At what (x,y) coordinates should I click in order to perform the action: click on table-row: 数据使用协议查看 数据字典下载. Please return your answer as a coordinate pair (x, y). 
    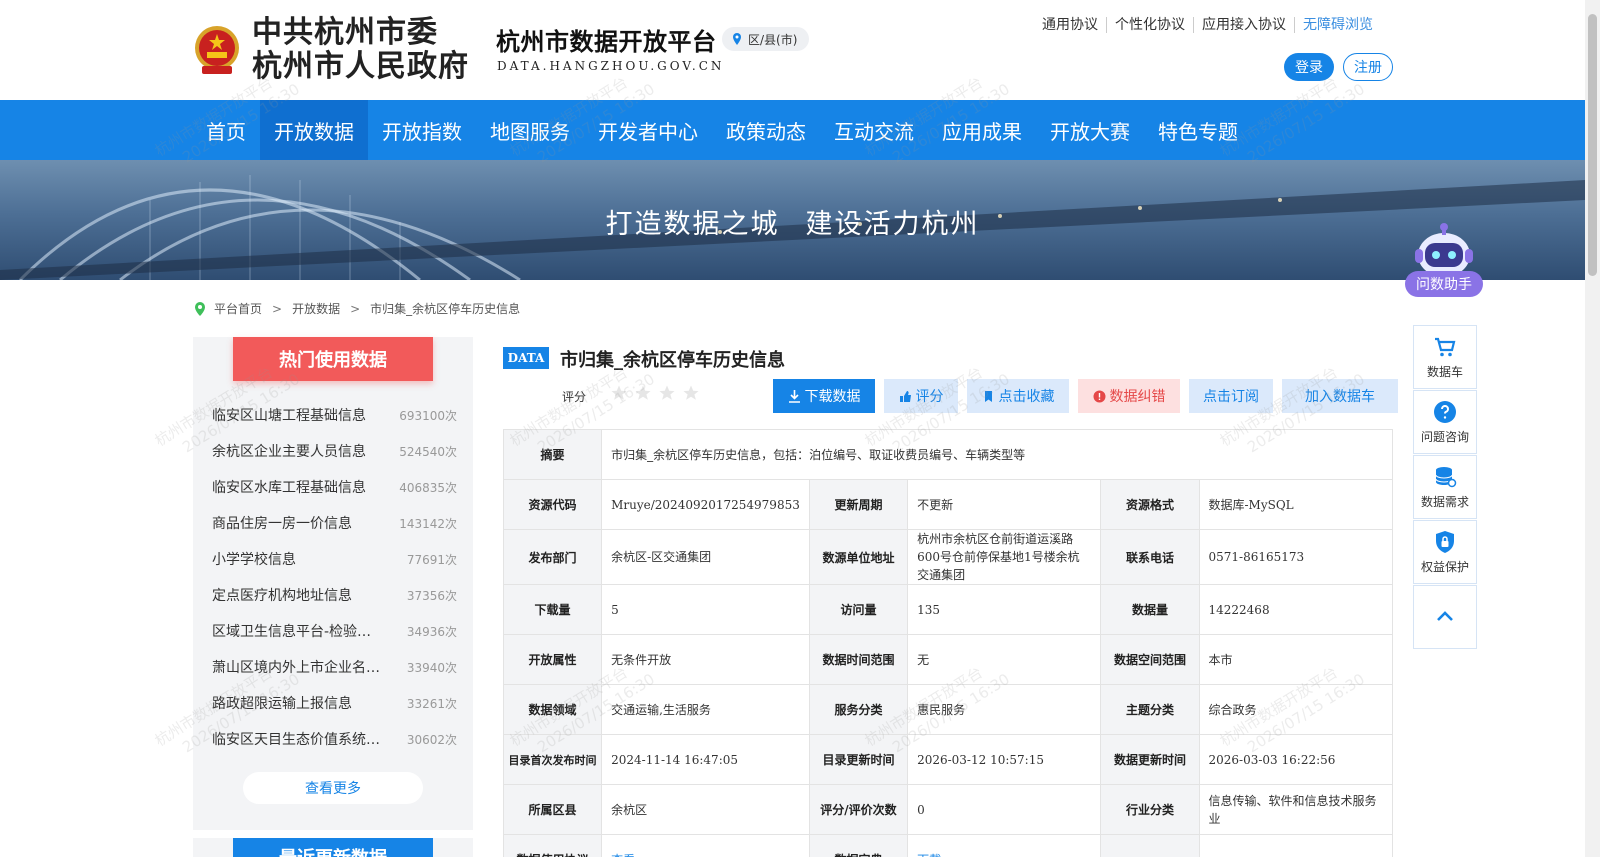
    Looking at the image, I should click on (947, 845).